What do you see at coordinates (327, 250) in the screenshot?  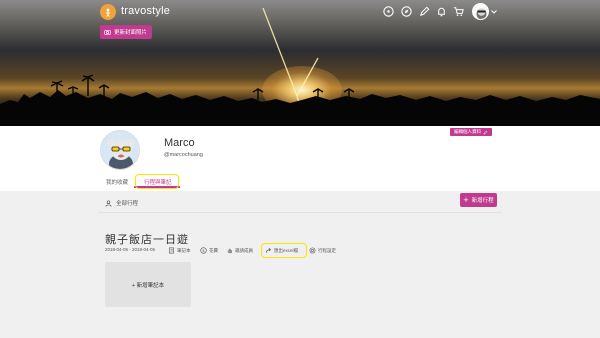 I see `trip-settings-label: 行程設定` at bounding box center [327, 250].